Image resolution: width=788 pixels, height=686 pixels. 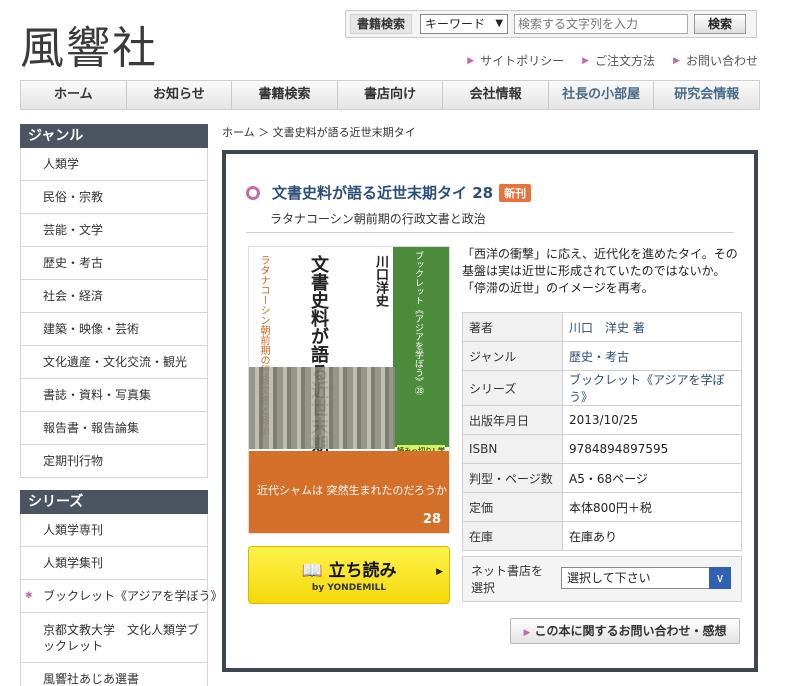 I want to click on sidebar-series-item: 人類学専刊, so click(x=114, y=530).